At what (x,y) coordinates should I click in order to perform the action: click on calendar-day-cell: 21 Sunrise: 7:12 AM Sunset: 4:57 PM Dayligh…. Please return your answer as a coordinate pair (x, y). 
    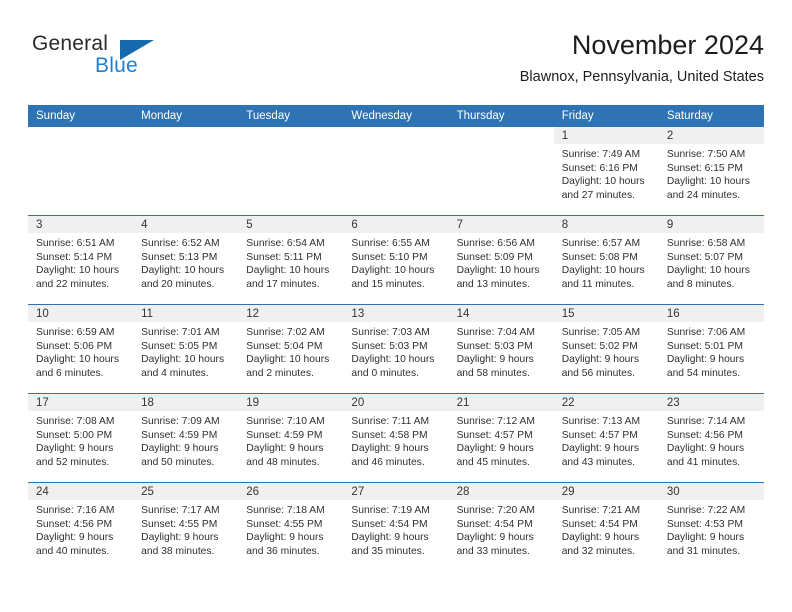
    Looking at the image, I should click on (501, 438).